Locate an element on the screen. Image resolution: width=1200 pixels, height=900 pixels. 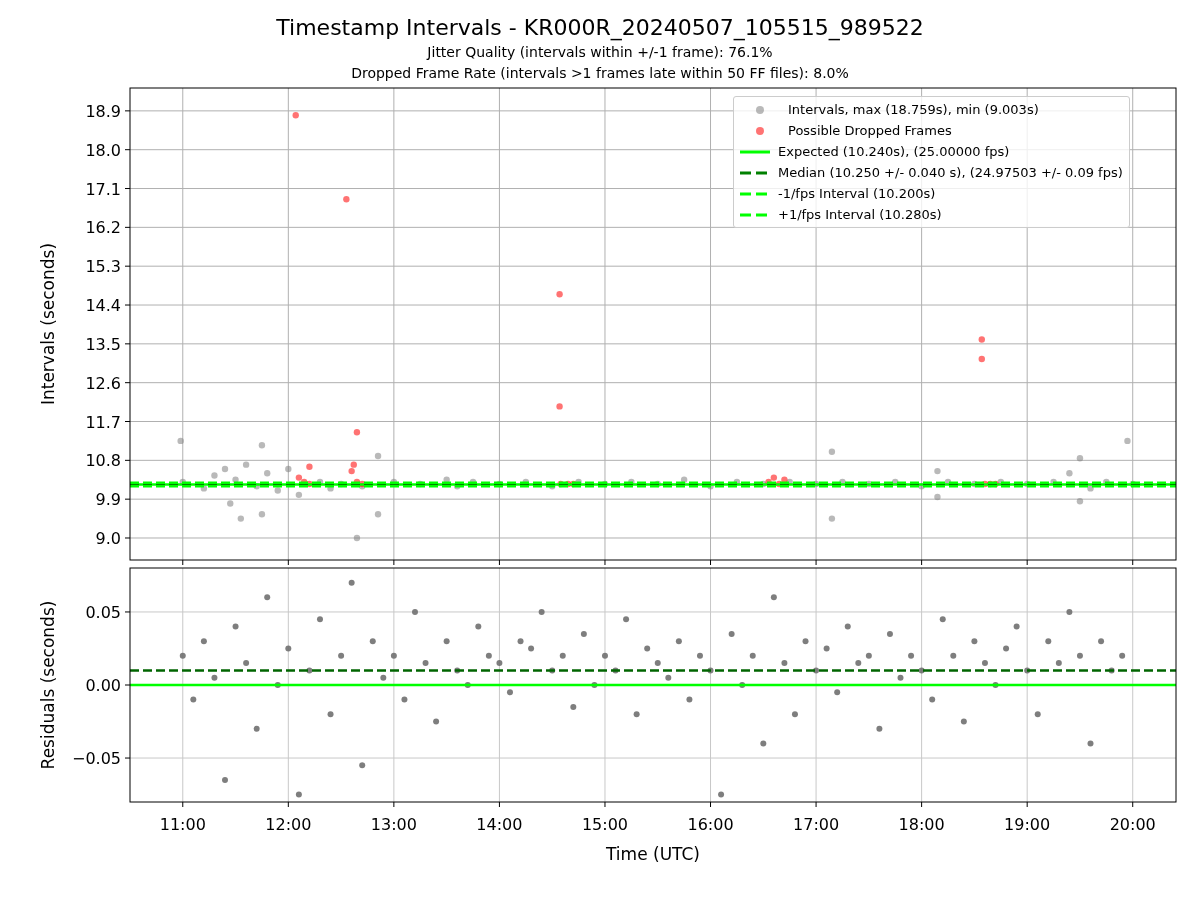
y-tick-label: 13.5 is located at coordinates (103, 344).